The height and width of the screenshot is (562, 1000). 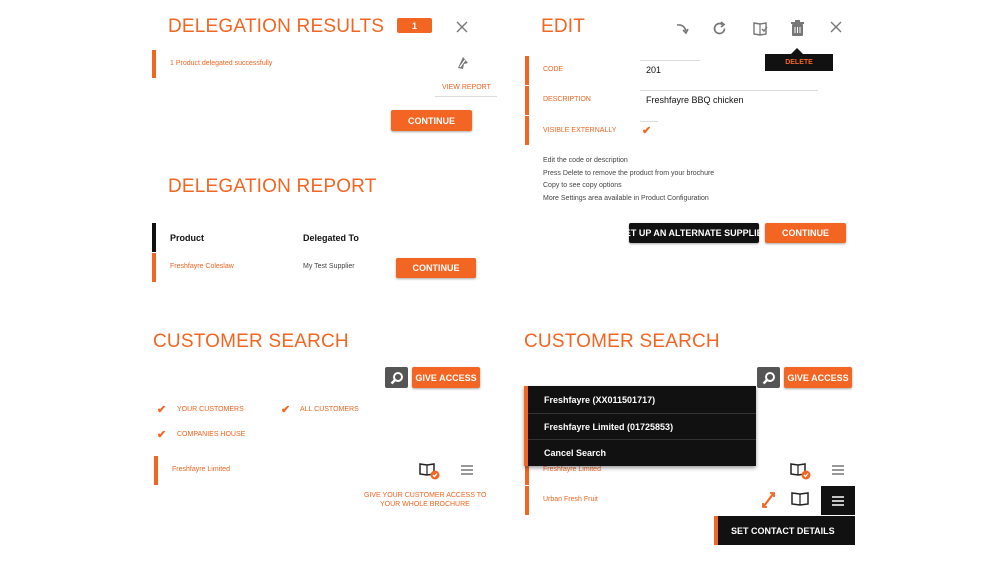 I want to click on code-field: 201, so click(x=653, y=70).